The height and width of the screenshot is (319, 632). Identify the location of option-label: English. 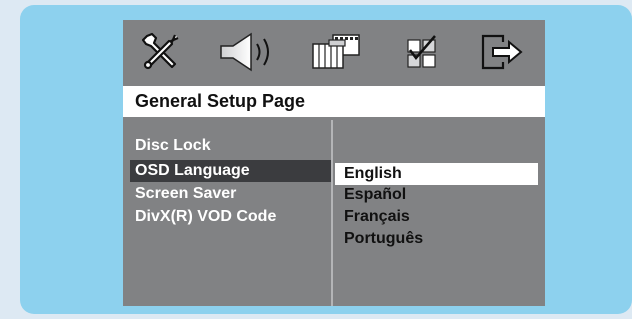
(373, 173).